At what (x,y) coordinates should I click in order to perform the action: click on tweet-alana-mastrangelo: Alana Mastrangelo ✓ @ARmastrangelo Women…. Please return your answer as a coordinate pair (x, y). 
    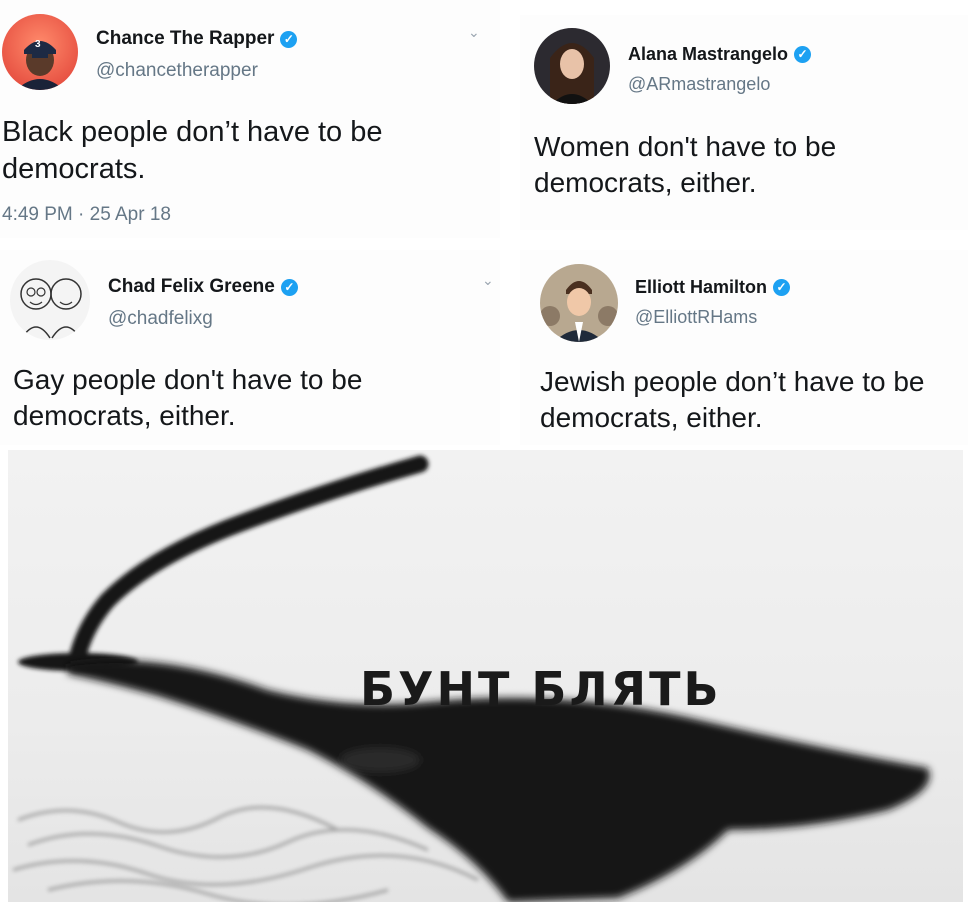
    Looking at the image, I should click on (744, 122).